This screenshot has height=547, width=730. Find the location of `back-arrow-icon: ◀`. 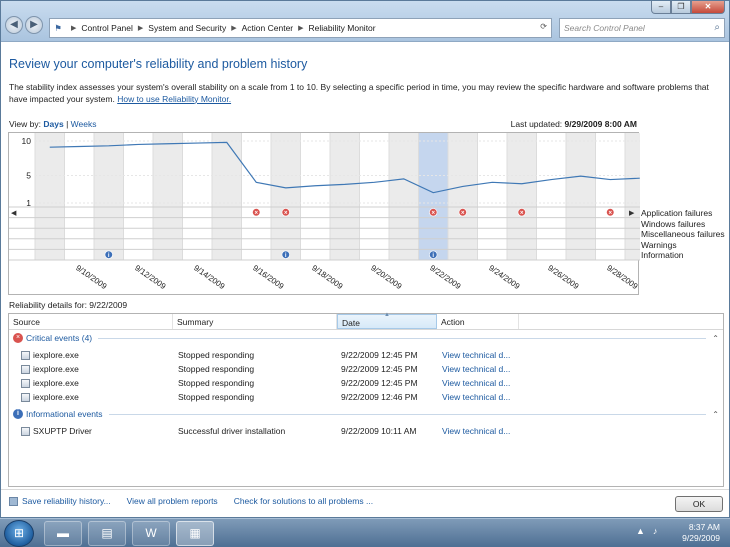

back-arrow-icon: ◀ is located at coordinates (14, 25).